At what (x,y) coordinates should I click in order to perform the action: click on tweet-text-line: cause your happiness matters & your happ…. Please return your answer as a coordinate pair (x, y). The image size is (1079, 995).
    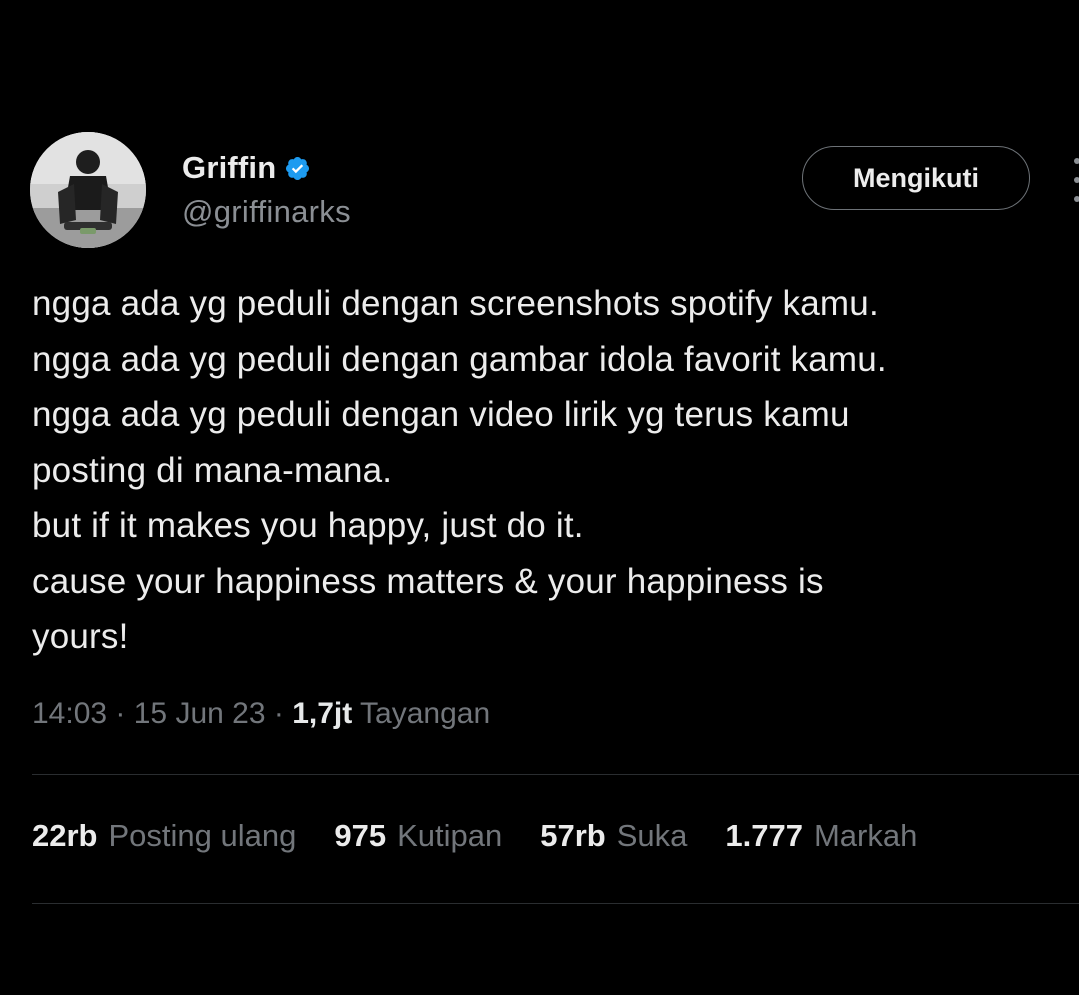
    Looking at the image, I should click on (428, 581).